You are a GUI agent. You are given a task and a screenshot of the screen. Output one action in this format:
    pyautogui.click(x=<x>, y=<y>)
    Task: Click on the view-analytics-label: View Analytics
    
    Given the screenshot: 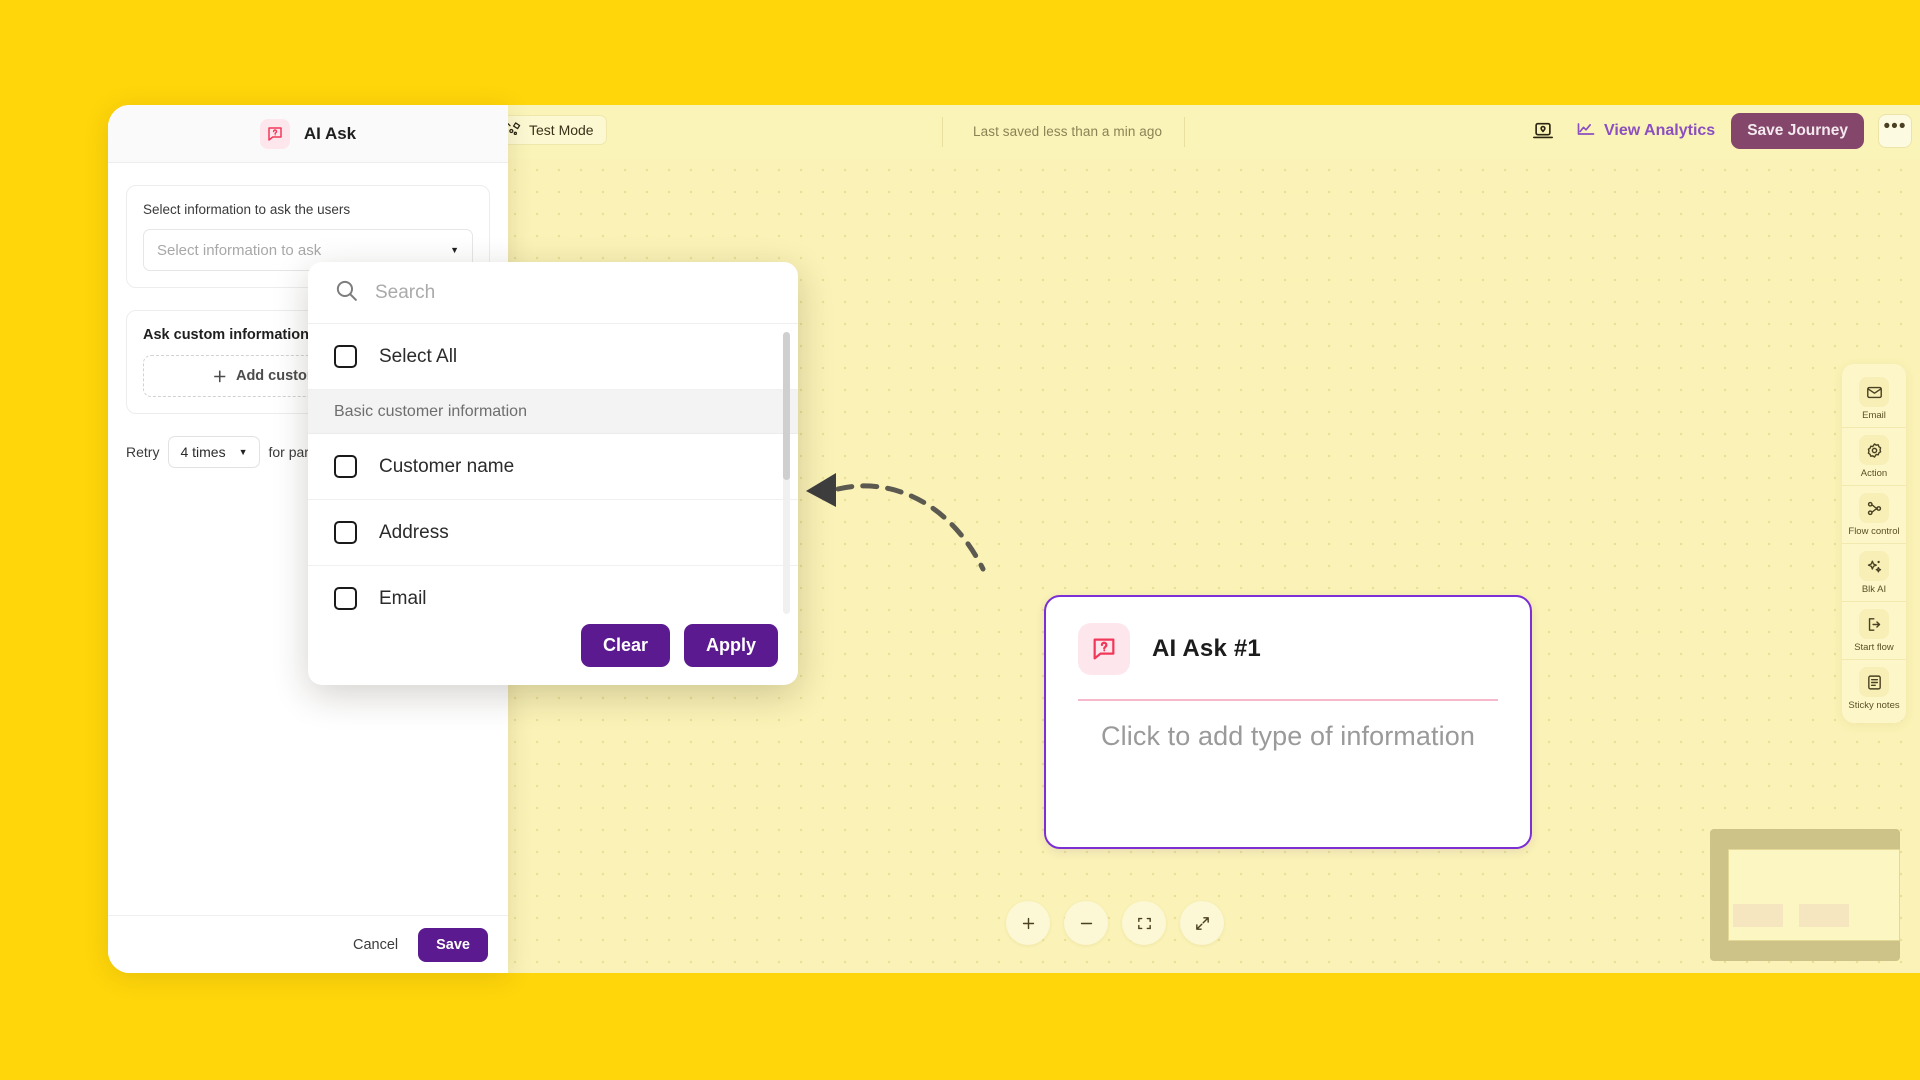 What is the action you would take?
    pyautogui.click(x=1660, y=130)
    